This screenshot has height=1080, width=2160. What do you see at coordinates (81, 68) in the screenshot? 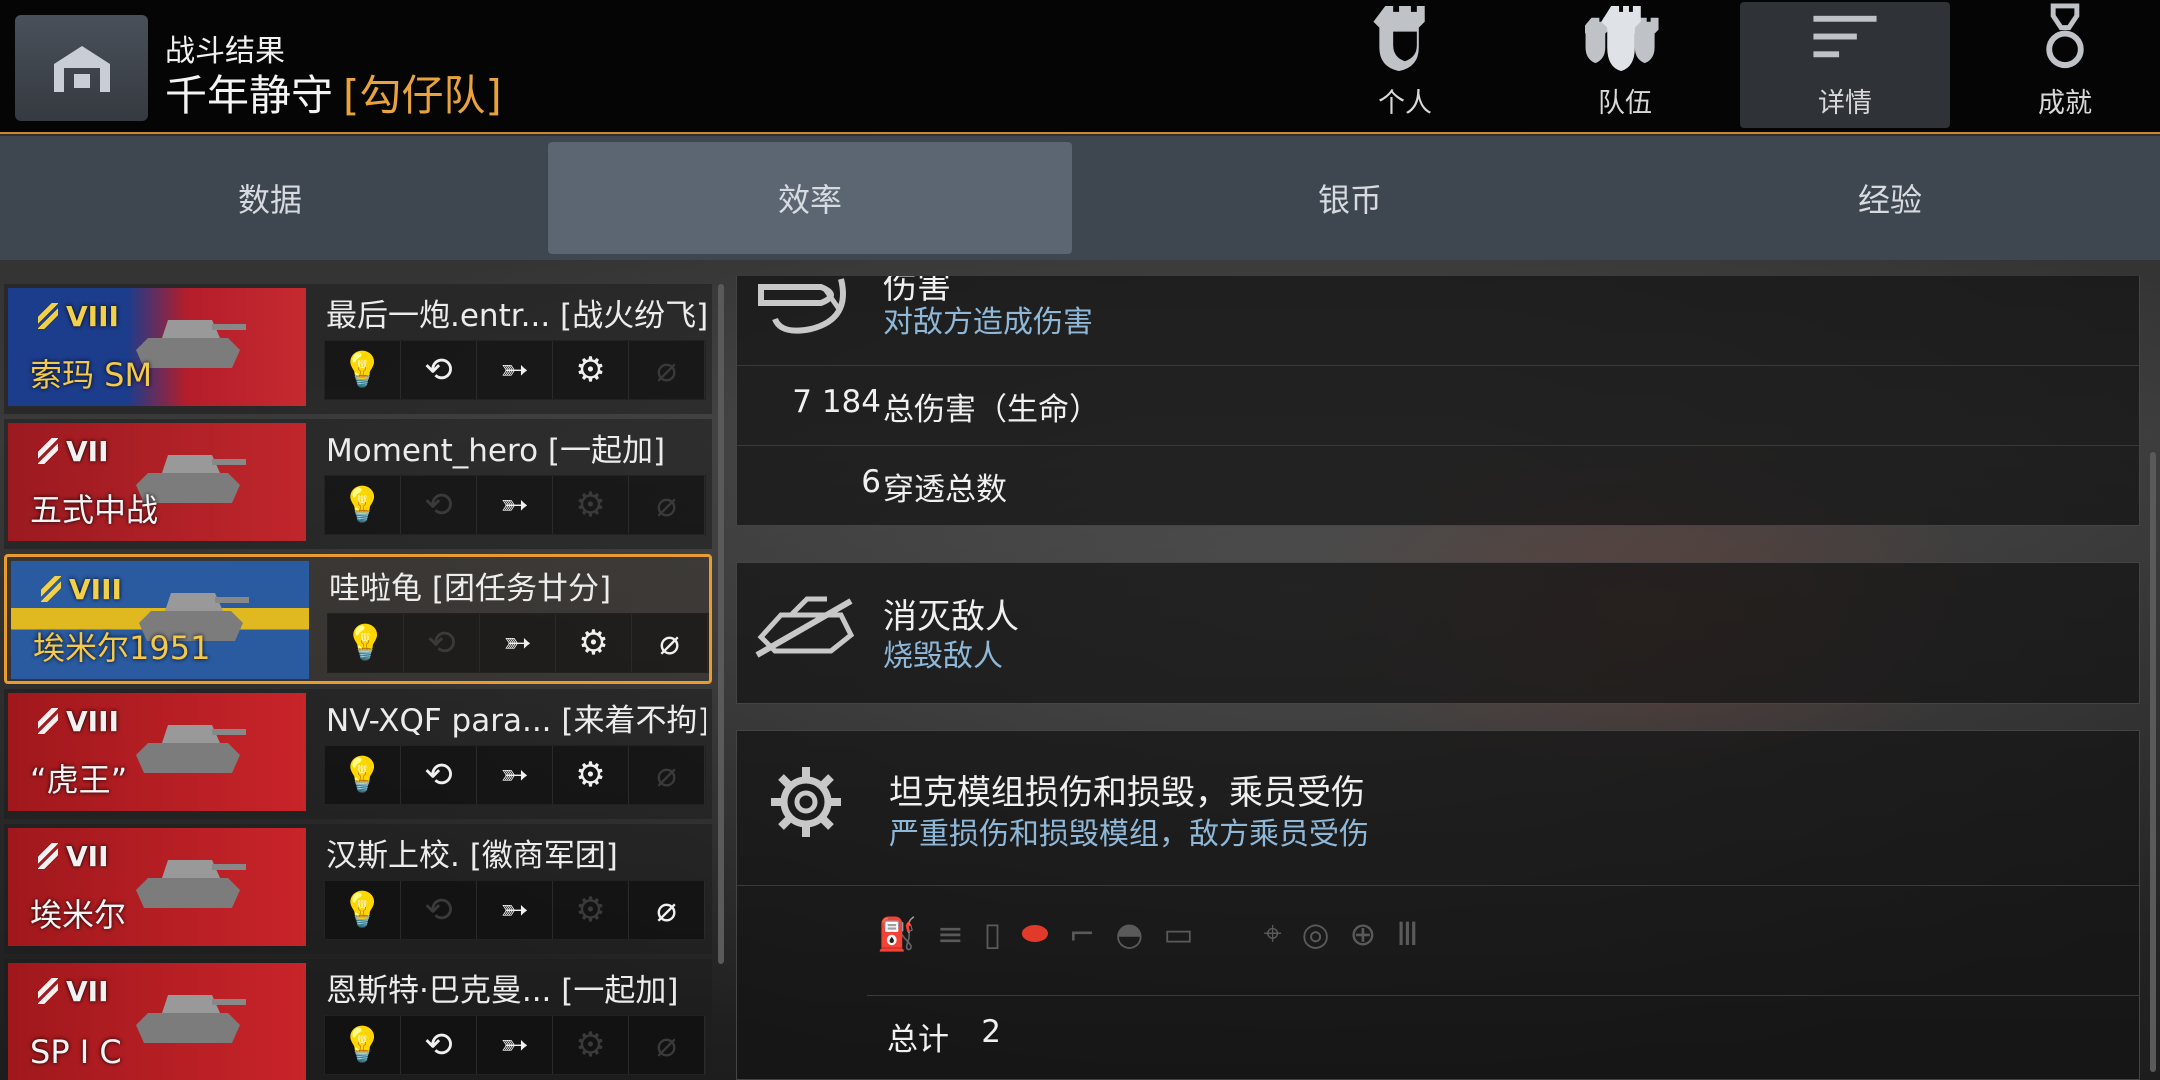
I see `hangar-button` at bounding box center [81, 68].